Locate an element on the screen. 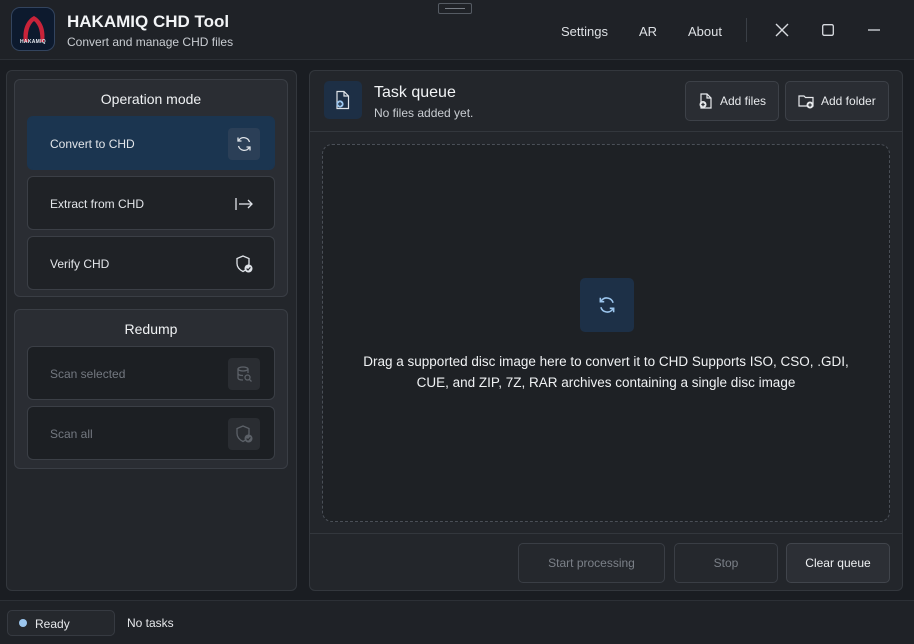  app-title: HAKAMIQ CHD Tool is located at coordinates (148, 21).